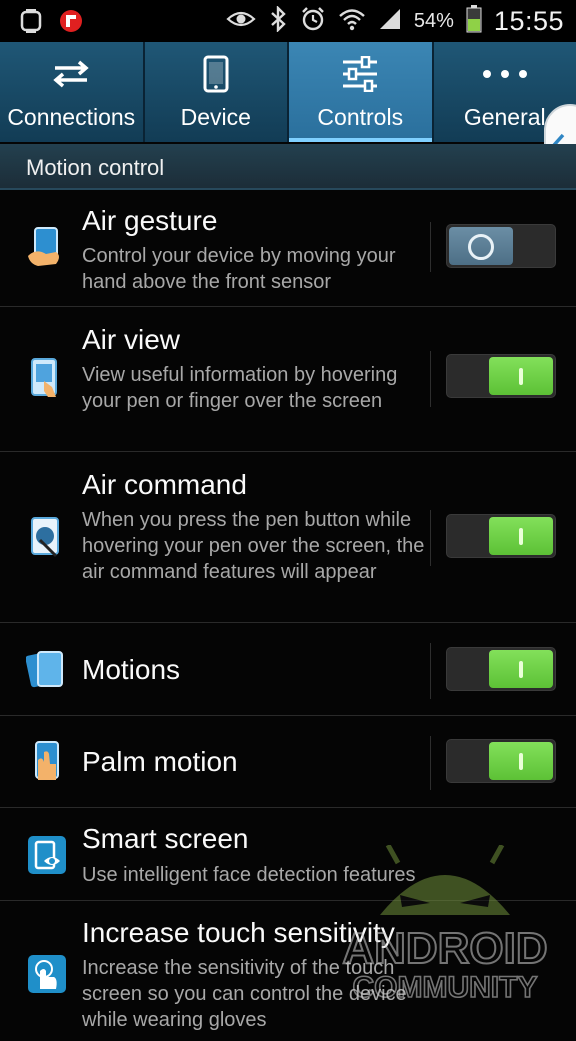  I want to click on bluetooth-icon, so click(278, 21).